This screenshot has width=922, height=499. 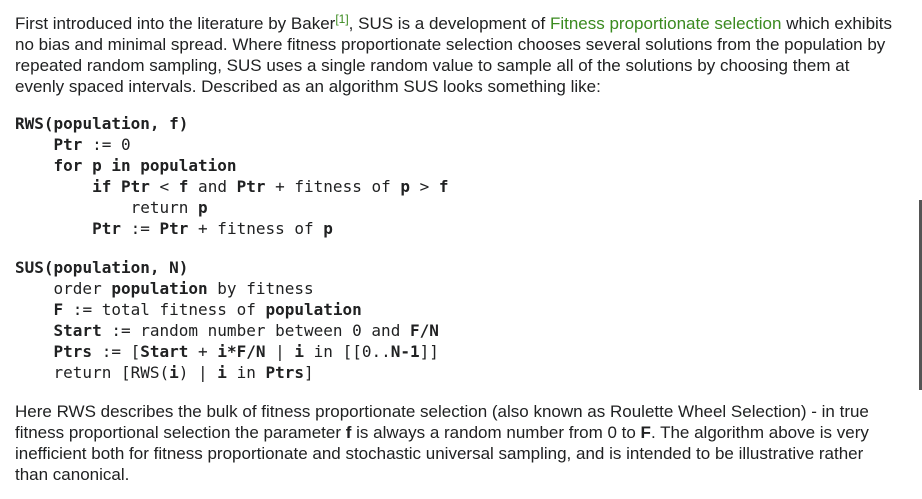 I want to click on intro-text-after-citation: , SUS is a development of, so click(x=449, y=23).